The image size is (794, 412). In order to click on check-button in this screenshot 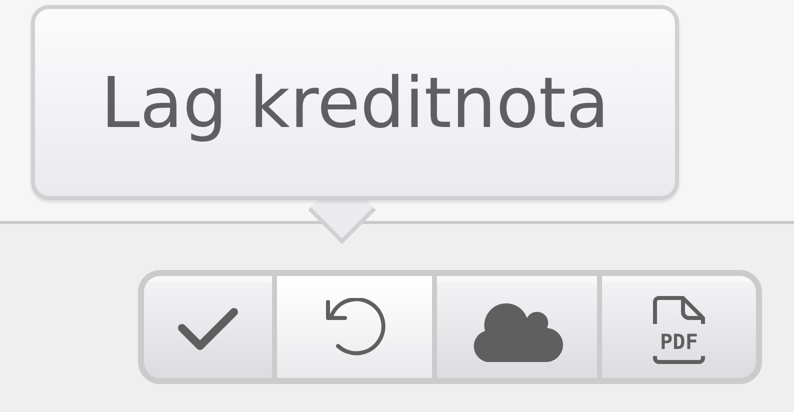, I will do `click(208, 327)`.